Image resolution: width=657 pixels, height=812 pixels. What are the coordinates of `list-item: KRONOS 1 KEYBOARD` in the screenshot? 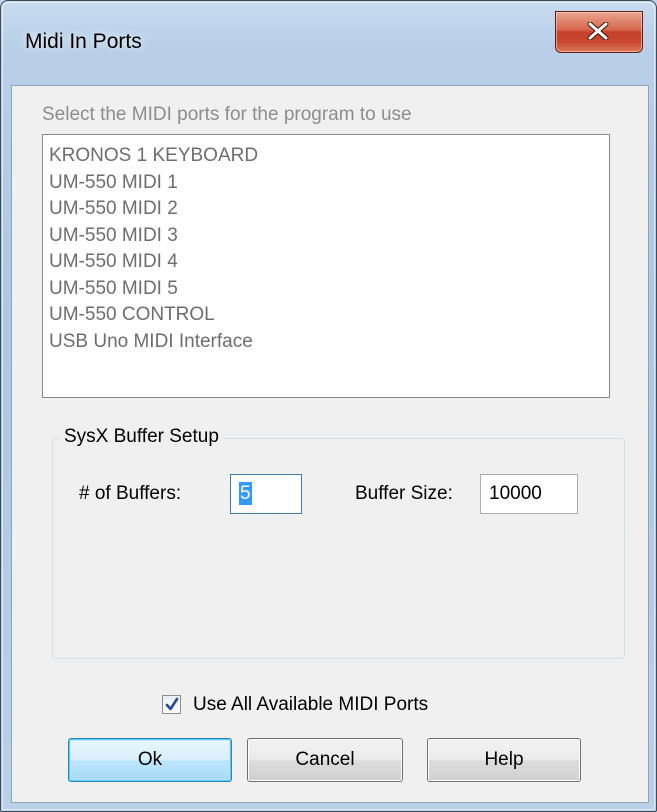 It's located at (329, 156).